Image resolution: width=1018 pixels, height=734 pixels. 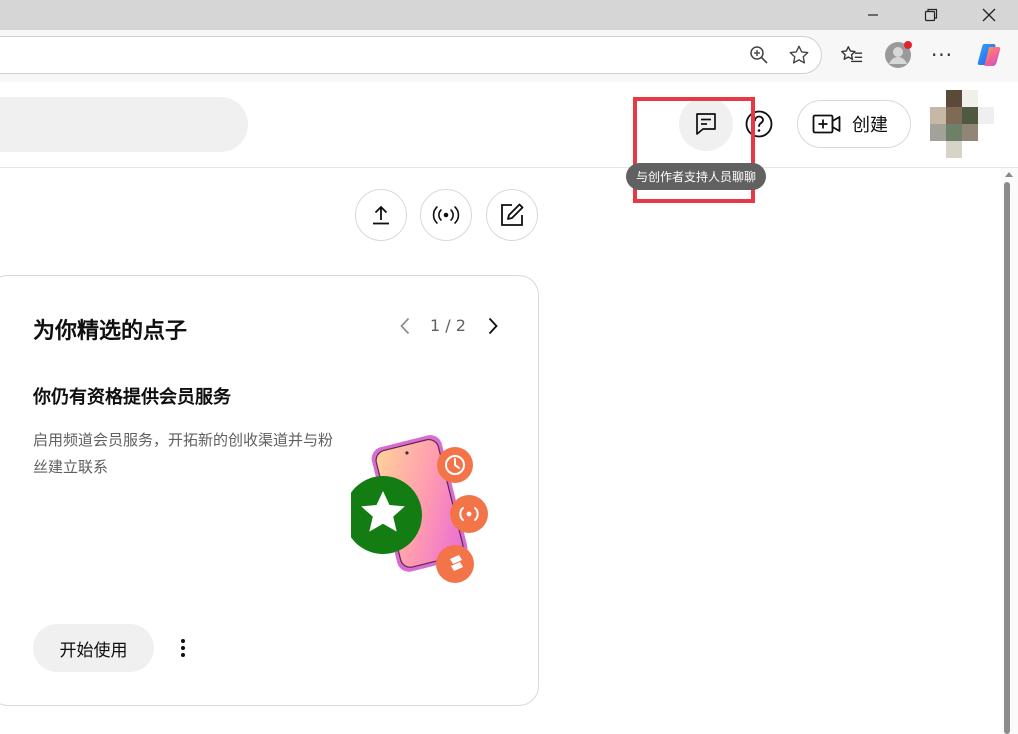 I want to click on zoom-in-icon, so click(x=759, y=55).